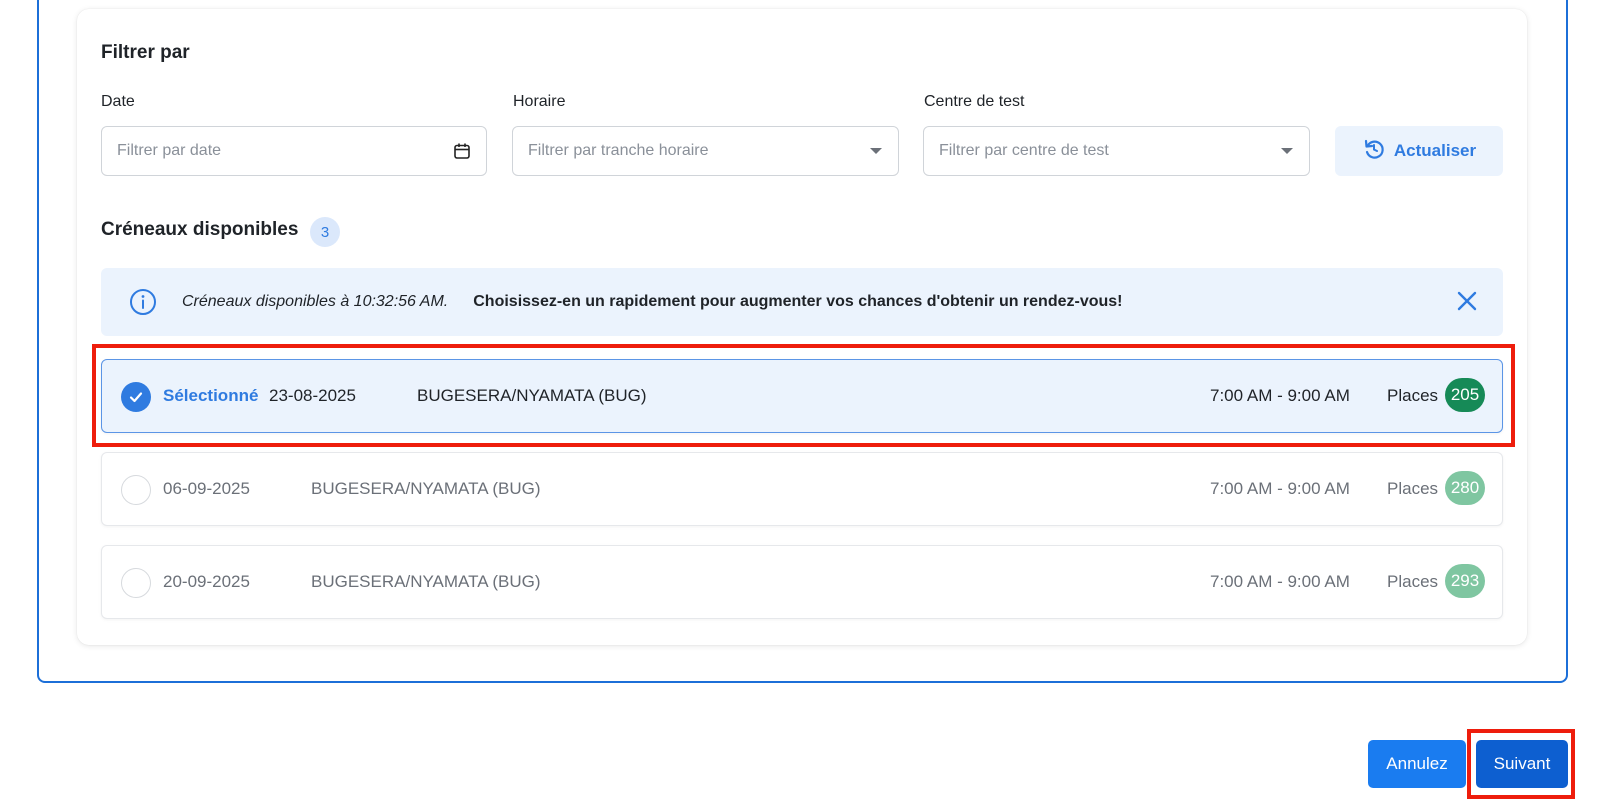 The image size is (1600, 804). What do you see at coordinates (143, 302) in the screenshot?
I see `info-icon` at bounding box center [143, 302].